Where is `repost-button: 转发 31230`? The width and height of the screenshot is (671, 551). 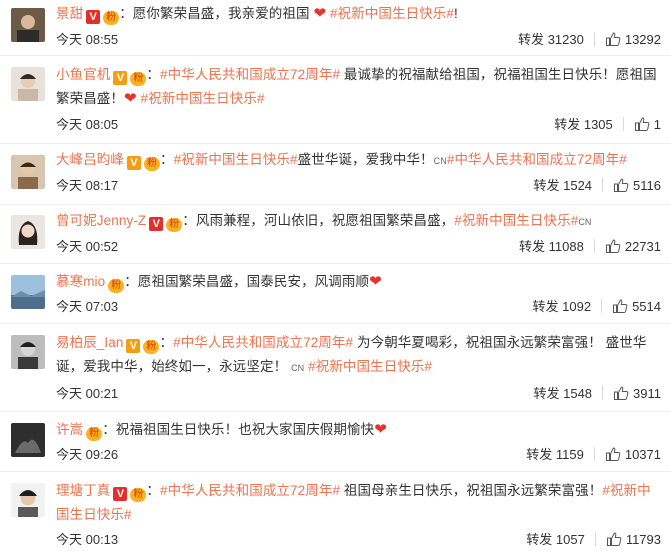 repost-button: 转发 31230 is located at coordinates (551, 40).